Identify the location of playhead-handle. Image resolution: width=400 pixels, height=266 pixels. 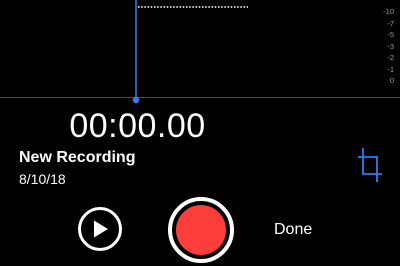
(136, 100).